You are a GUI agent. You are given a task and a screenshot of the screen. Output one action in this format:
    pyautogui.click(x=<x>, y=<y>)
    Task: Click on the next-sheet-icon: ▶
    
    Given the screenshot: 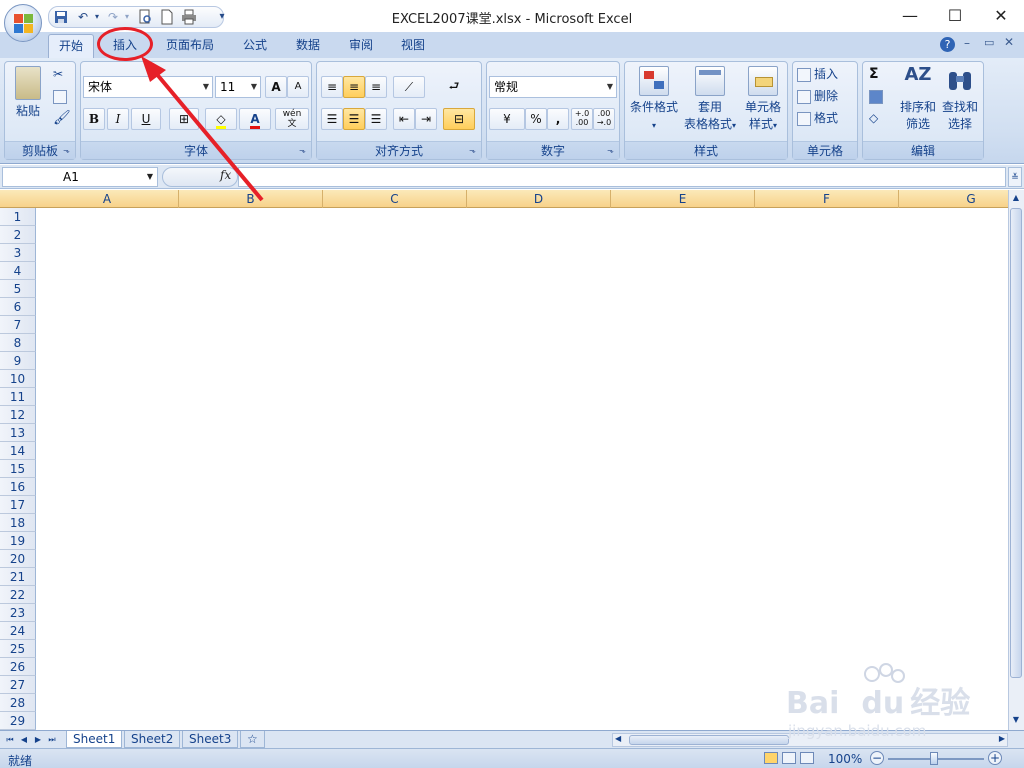 What is the action you would take?
    pyautogui.click(x=38, y=740)
    